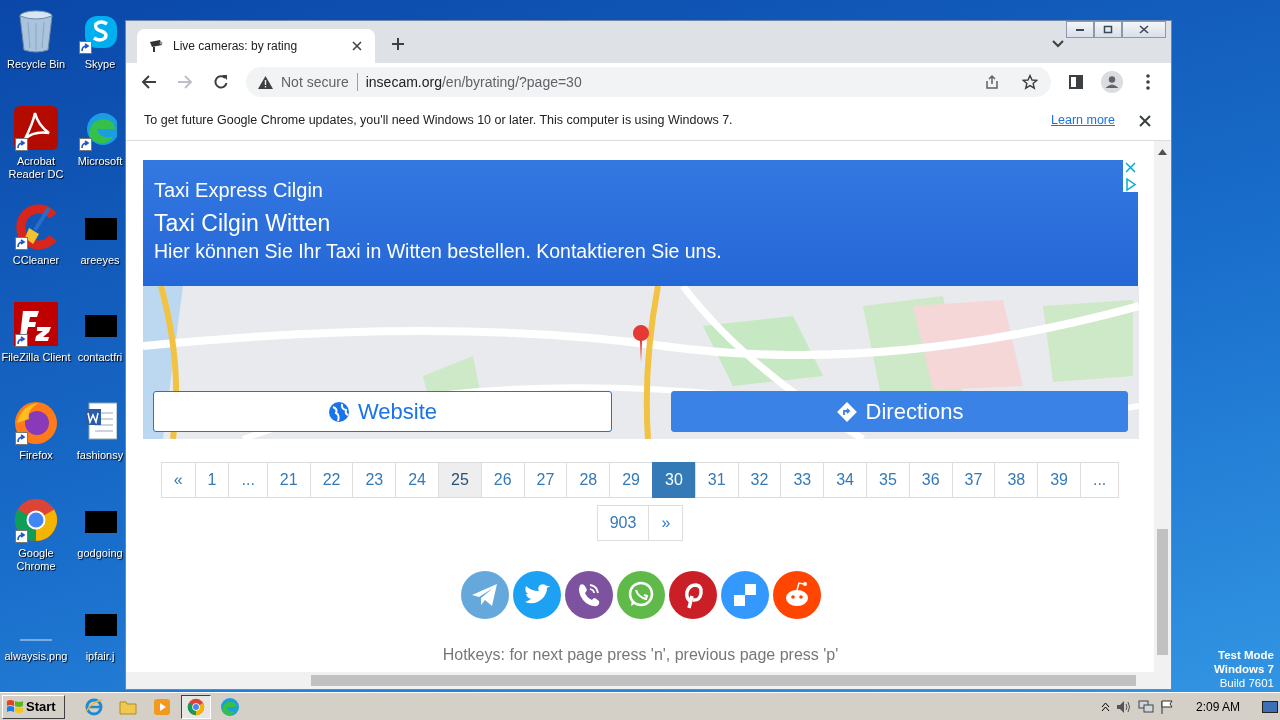  What do you see at coordinates (759, 480) in the screenshot?
I see `page-link: 32` at bounding box center [759, 480].